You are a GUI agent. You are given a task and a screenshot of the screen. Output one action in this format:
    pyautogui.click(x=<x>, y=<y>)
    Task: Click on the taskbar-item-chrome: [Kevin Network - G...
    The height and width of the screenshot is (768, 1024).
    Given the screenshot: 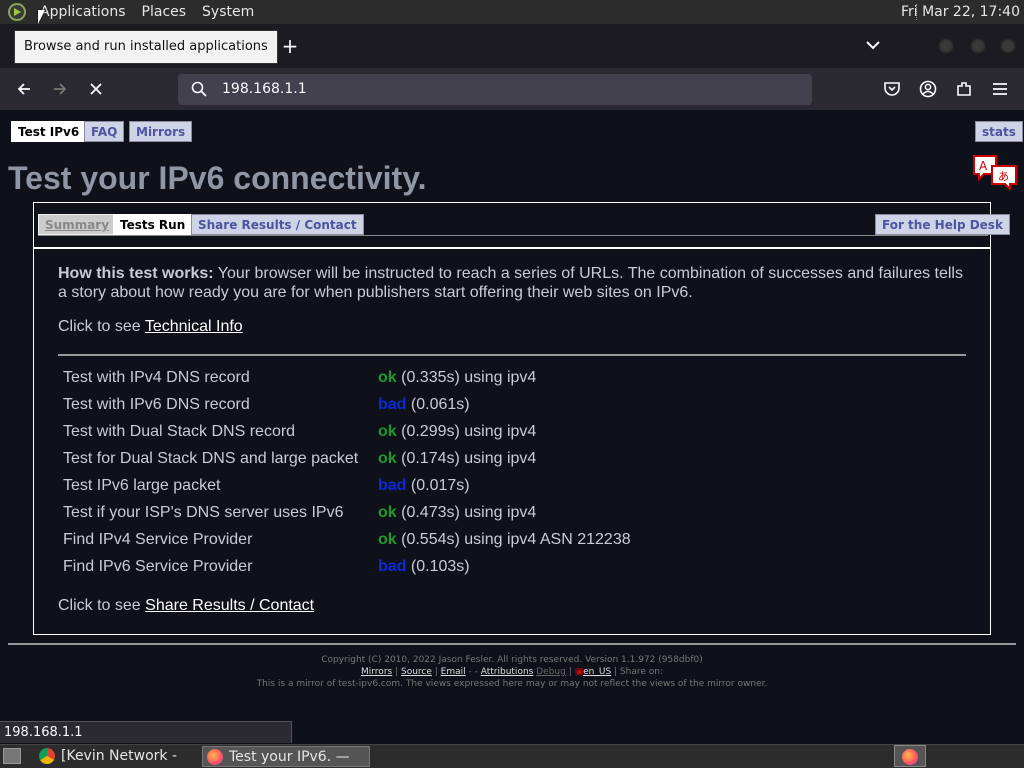 What is the action you would take?
    pyautogui.click(x=115, y=756)
    